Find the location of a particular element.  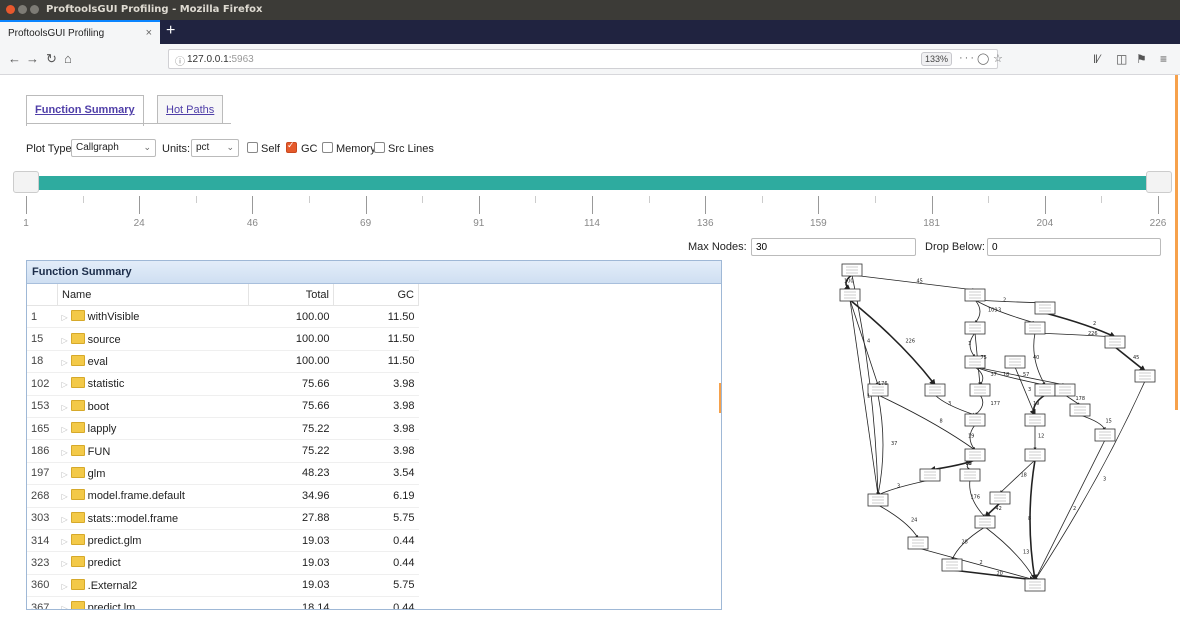

back-arrow-icon: ← is located at coordinates (14, 58).